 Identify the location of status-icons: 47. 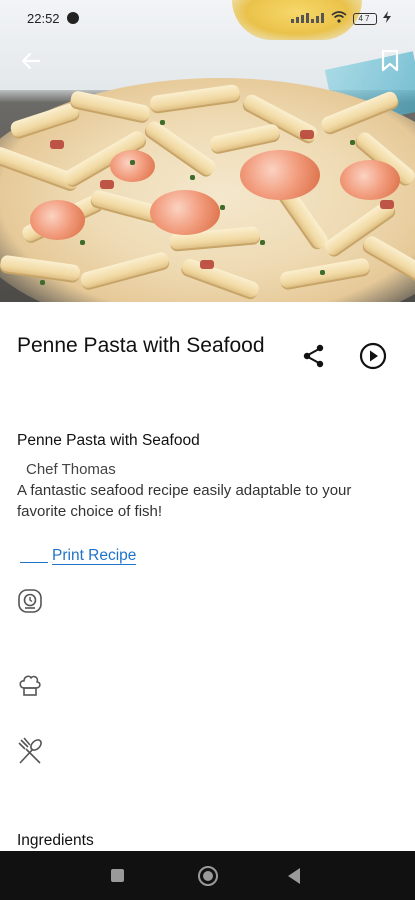
(341, 18).